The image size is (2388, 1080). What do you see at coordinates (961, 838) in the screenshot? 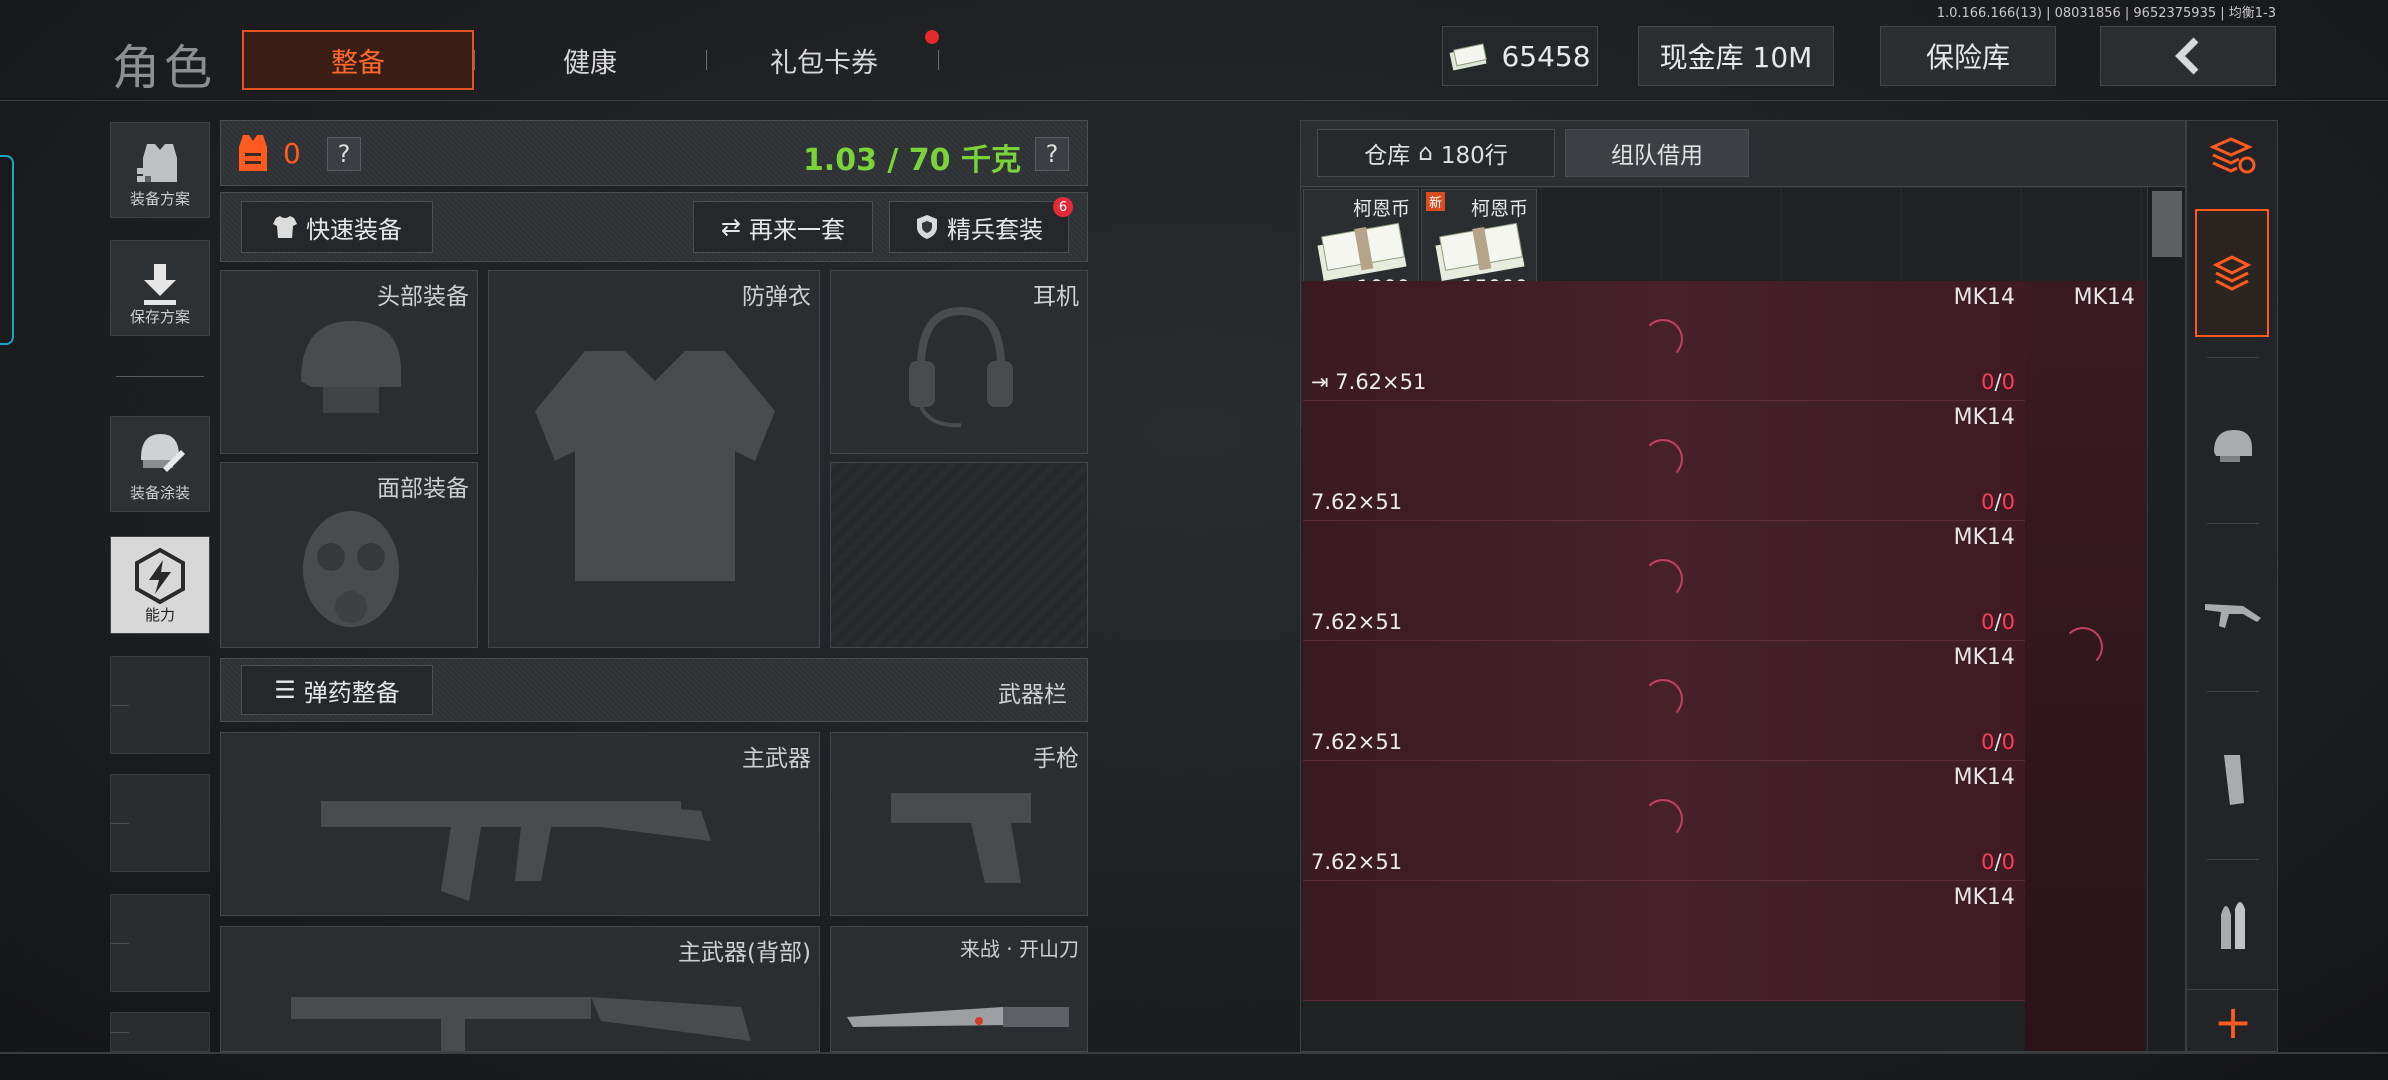
I see `pistol-icon` at bounding box center [961, 838].